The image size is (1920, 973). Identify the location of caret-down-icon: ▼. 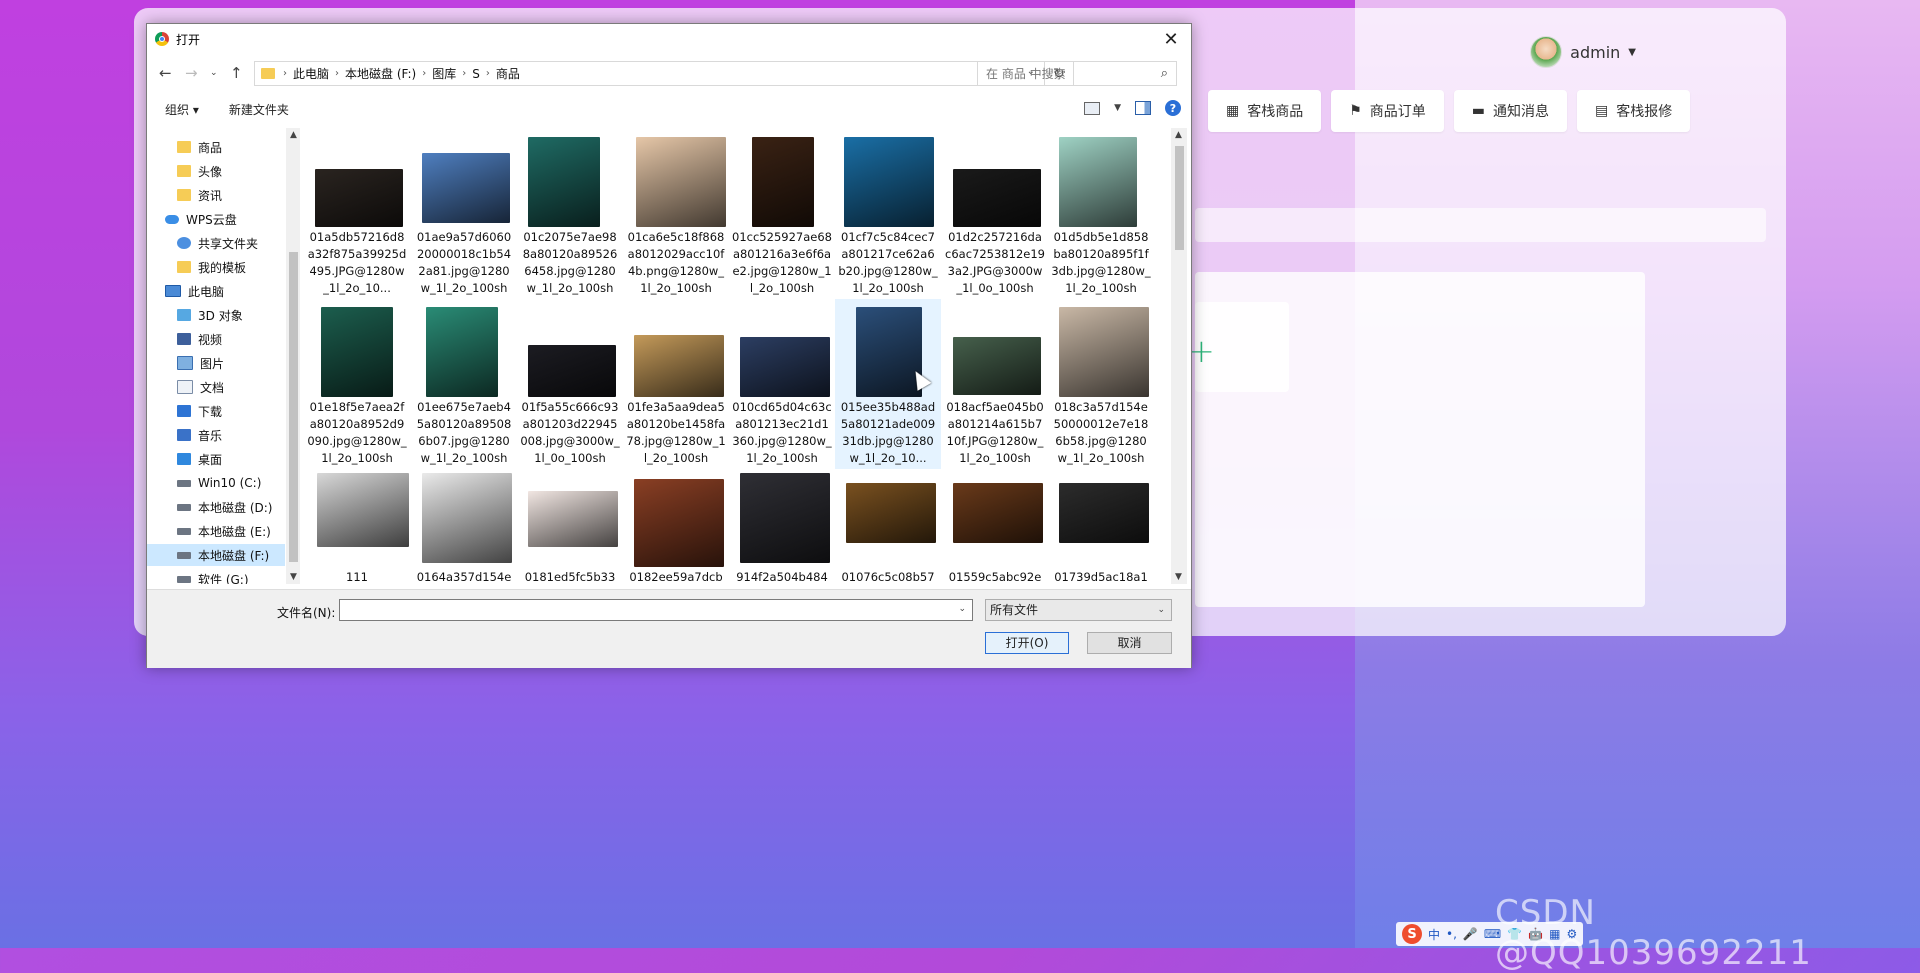
(1632, 52).